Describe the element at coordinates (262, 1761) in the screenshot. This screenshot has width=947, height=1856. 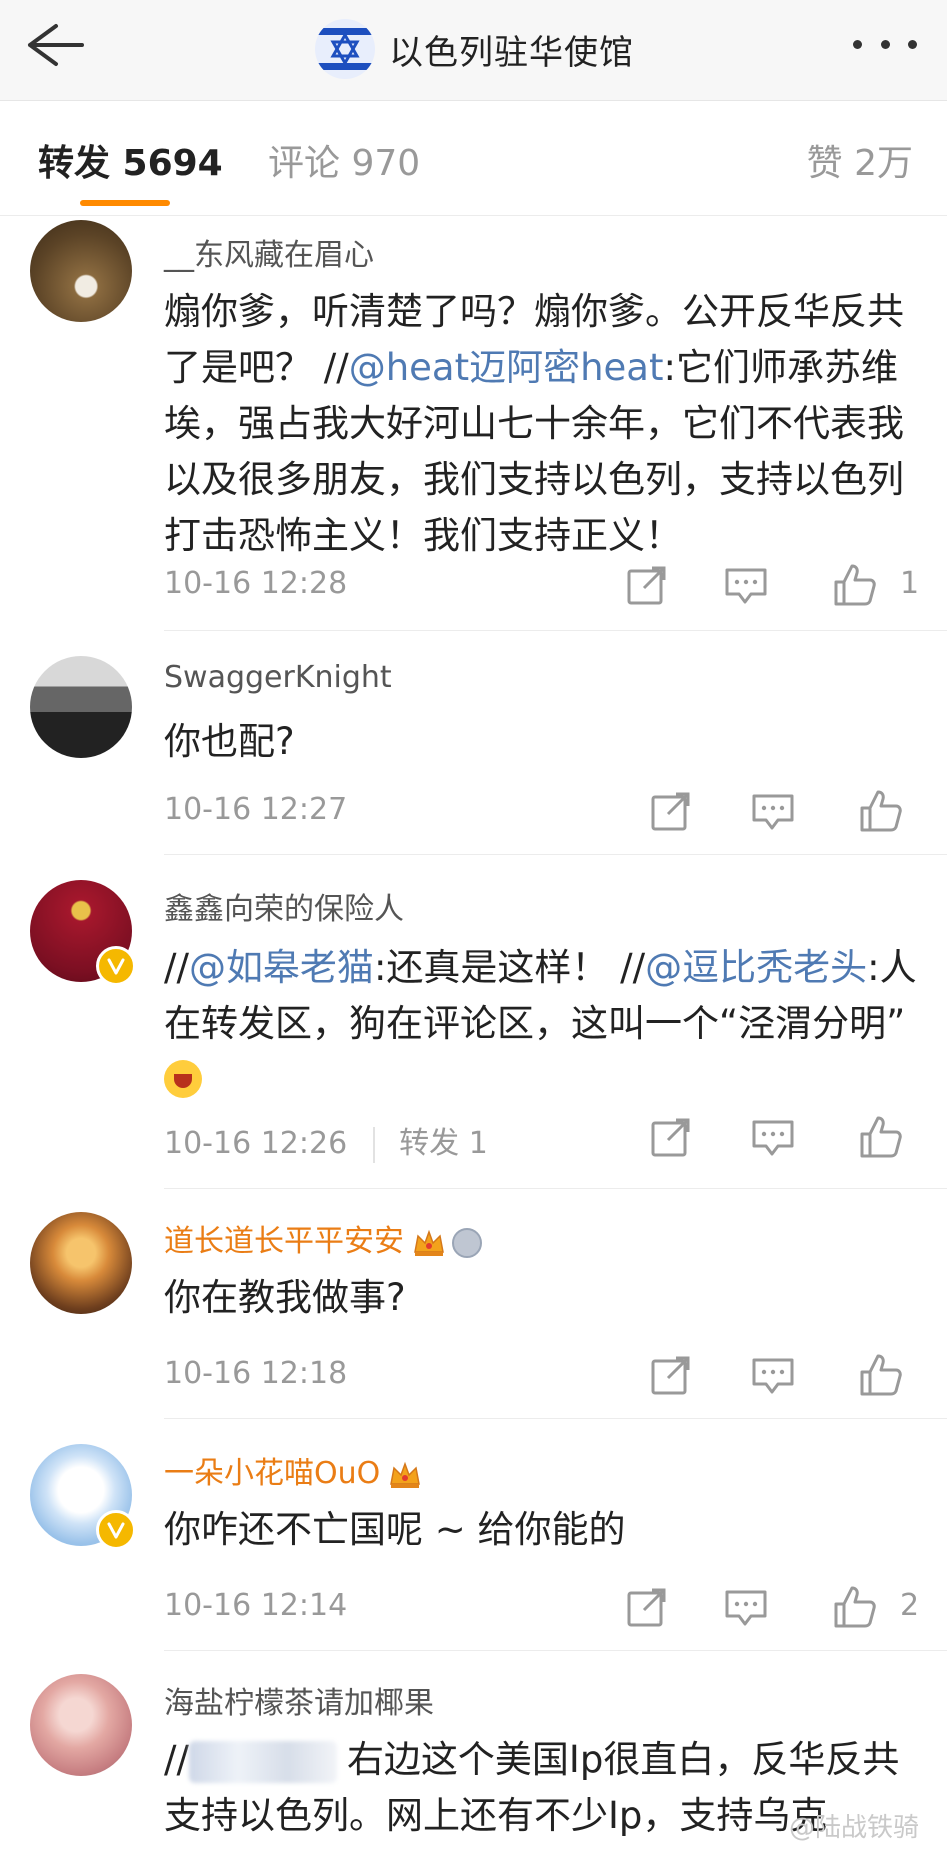
I see `blurred-mention` at that location.